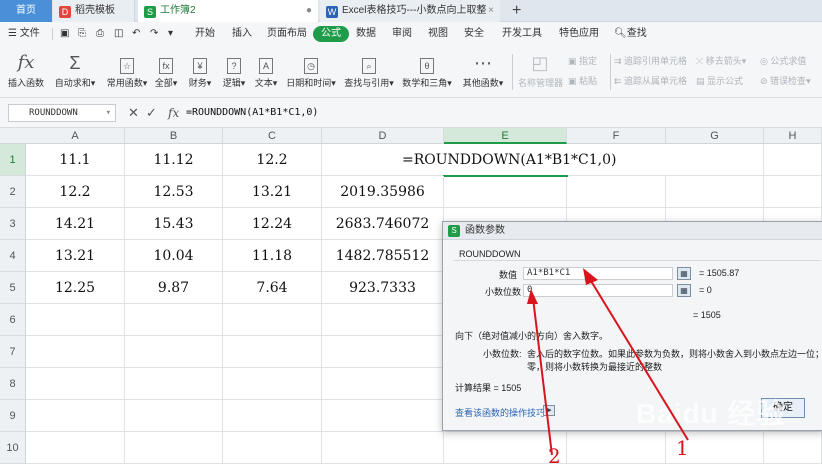 The height and width of the screenshot is (470, 822). Describe the element at coordinates (483, 69) in the screenshot. I see `other-functions-button: ⋯ 其他函数▾` at that location.